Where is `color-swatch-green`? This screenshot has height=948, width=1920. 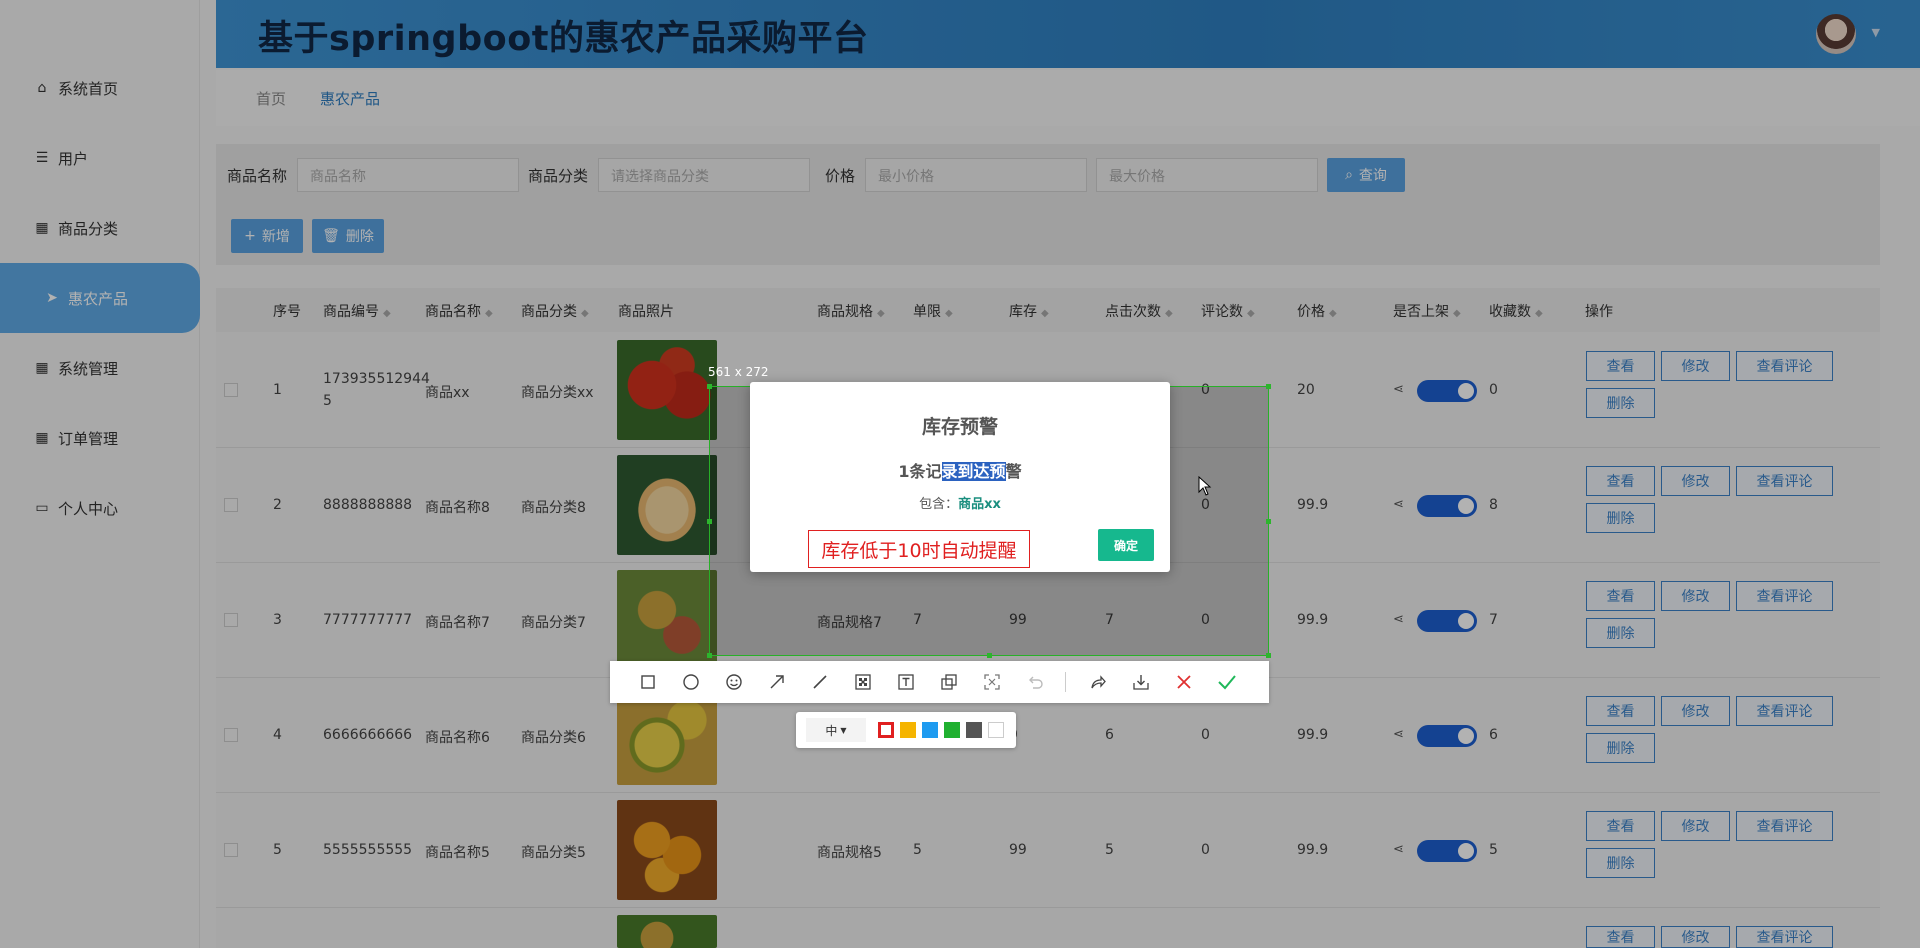
color-swatch-green is located at coordinates (952, 730).